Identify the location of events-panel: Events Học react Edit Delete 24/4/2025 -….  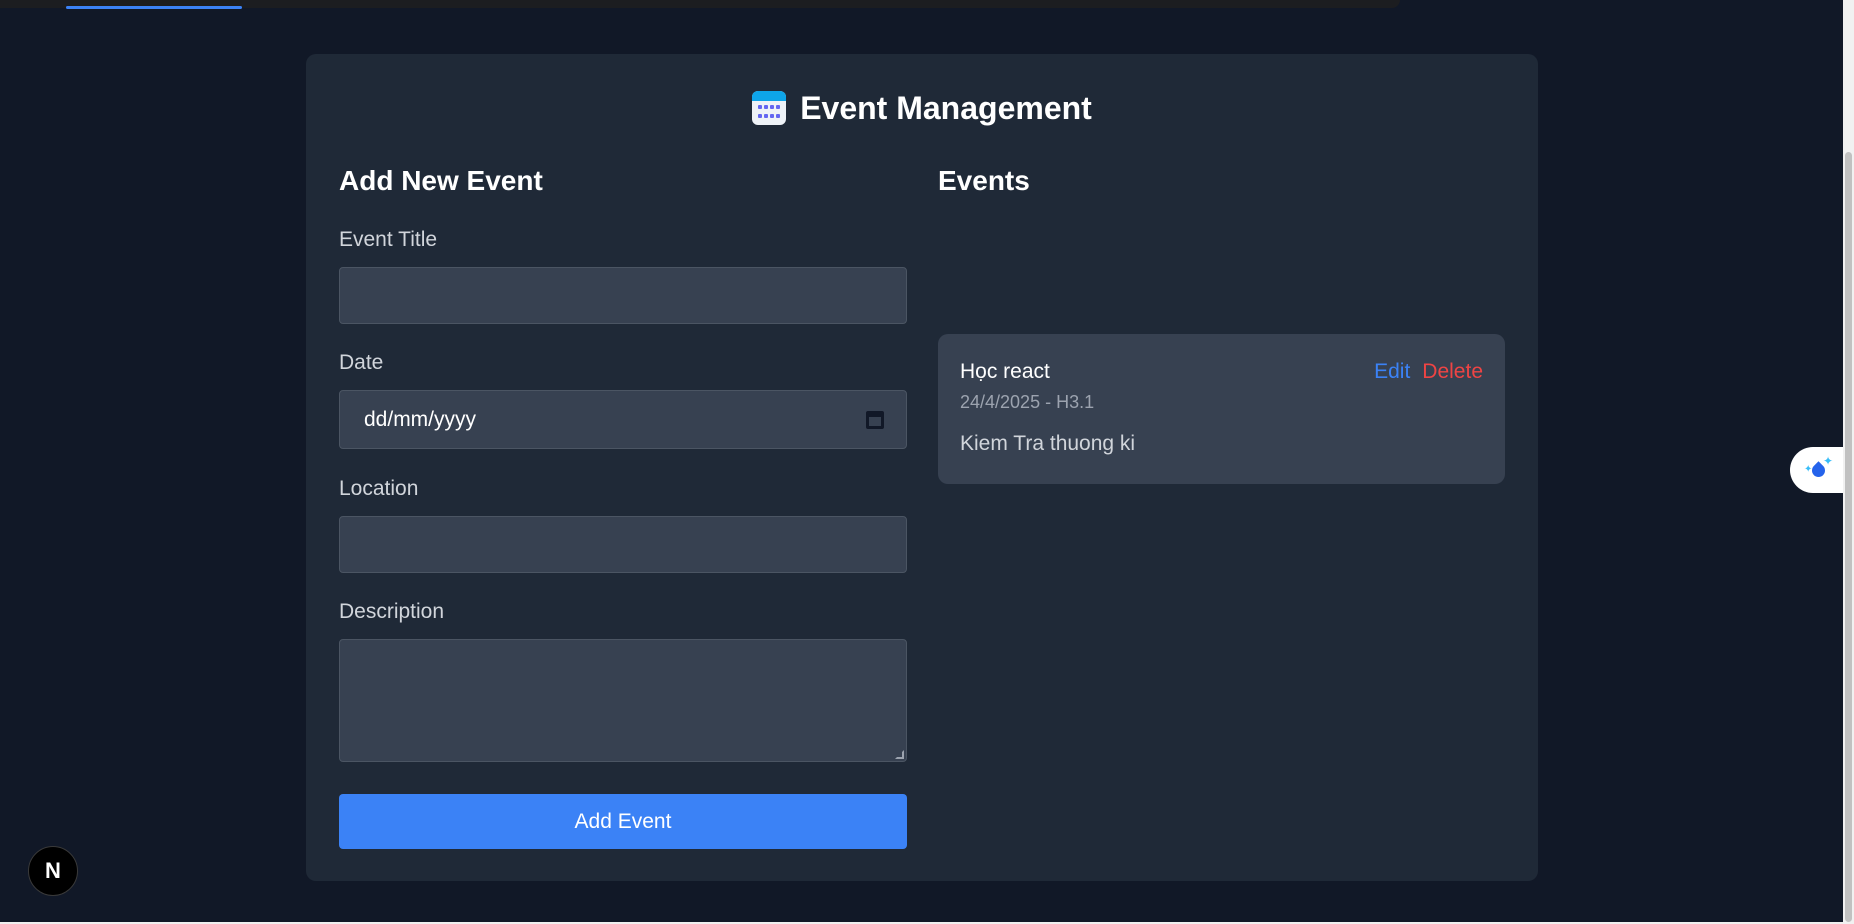
(1221, 324).